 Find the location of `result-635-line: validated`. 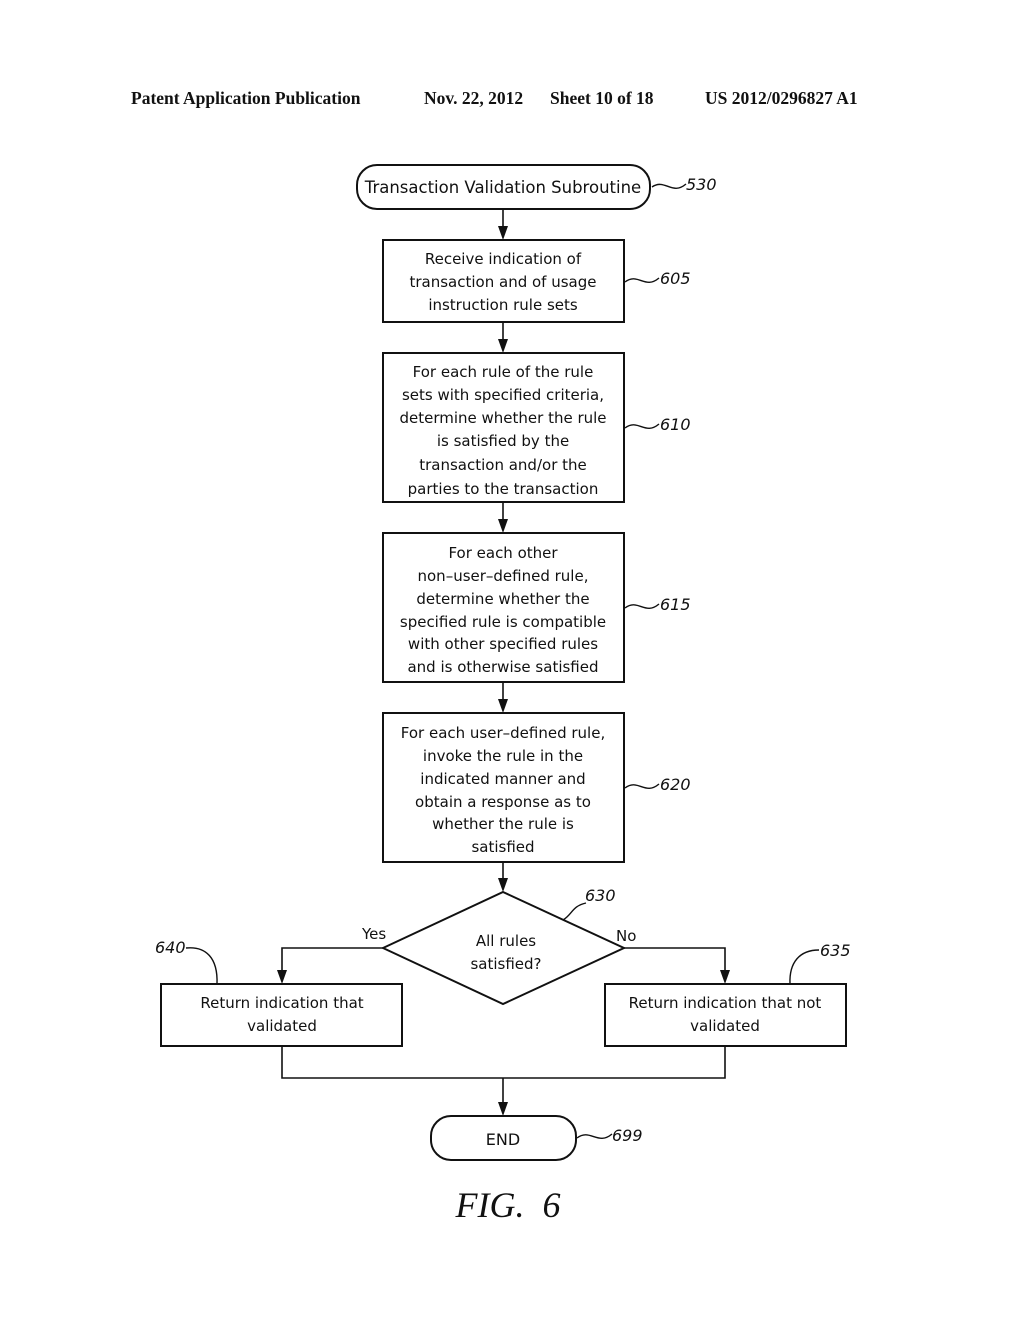

result-635-line: validated is located at coordinates (725, 1026).